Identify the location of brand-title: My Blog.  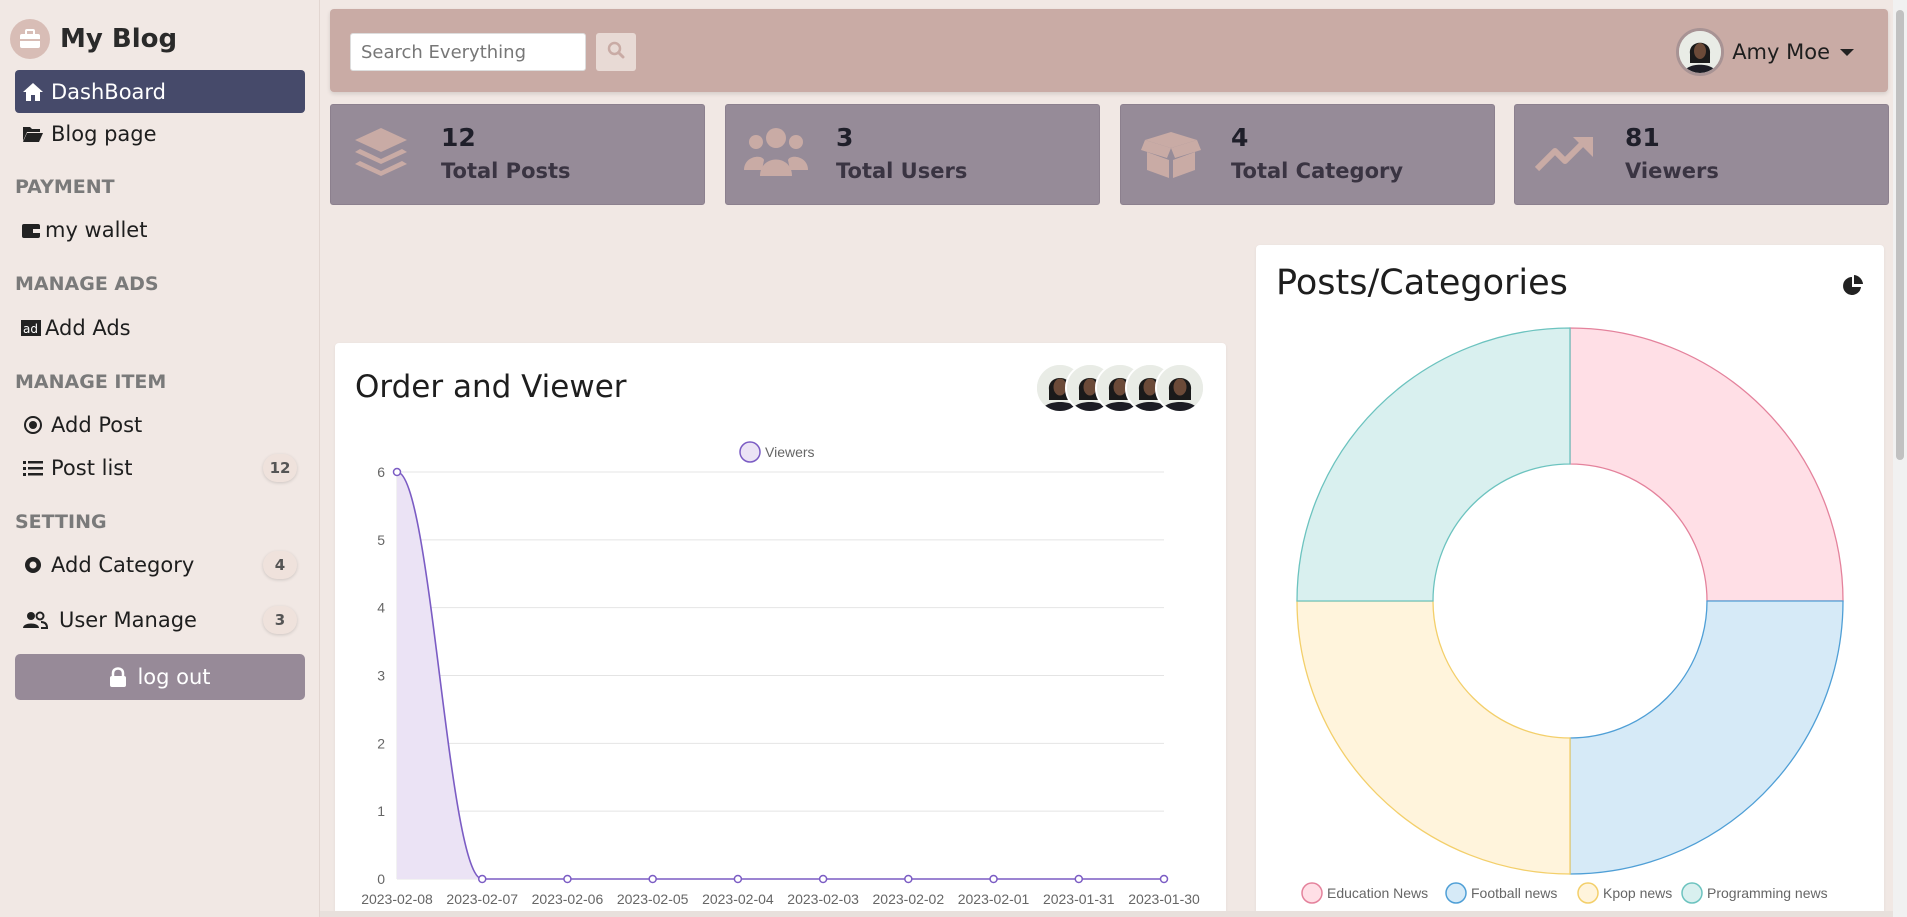
(119, 39).